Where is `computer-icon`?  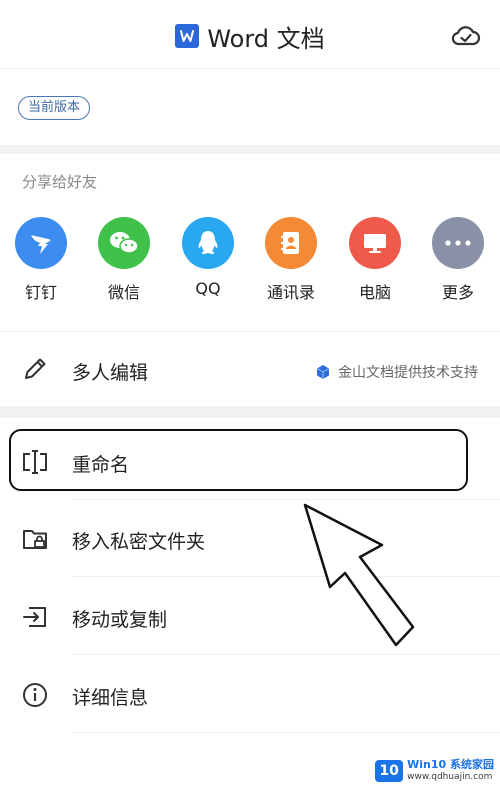 computer-icon is located at coordinates (375, 243).